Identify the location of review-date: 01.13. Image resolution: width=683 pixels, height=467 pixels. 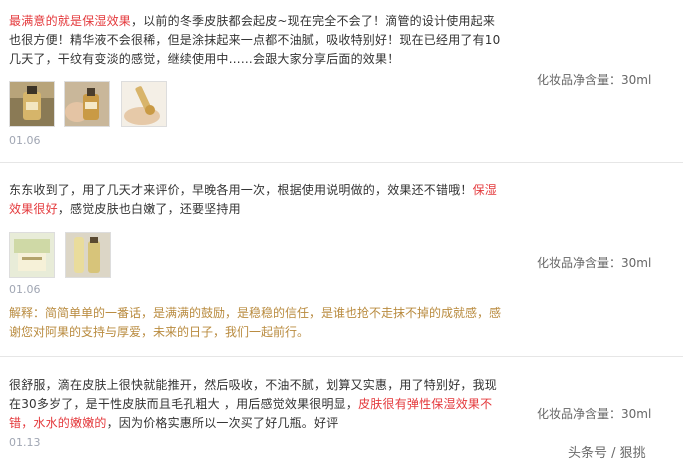
(25, 442).